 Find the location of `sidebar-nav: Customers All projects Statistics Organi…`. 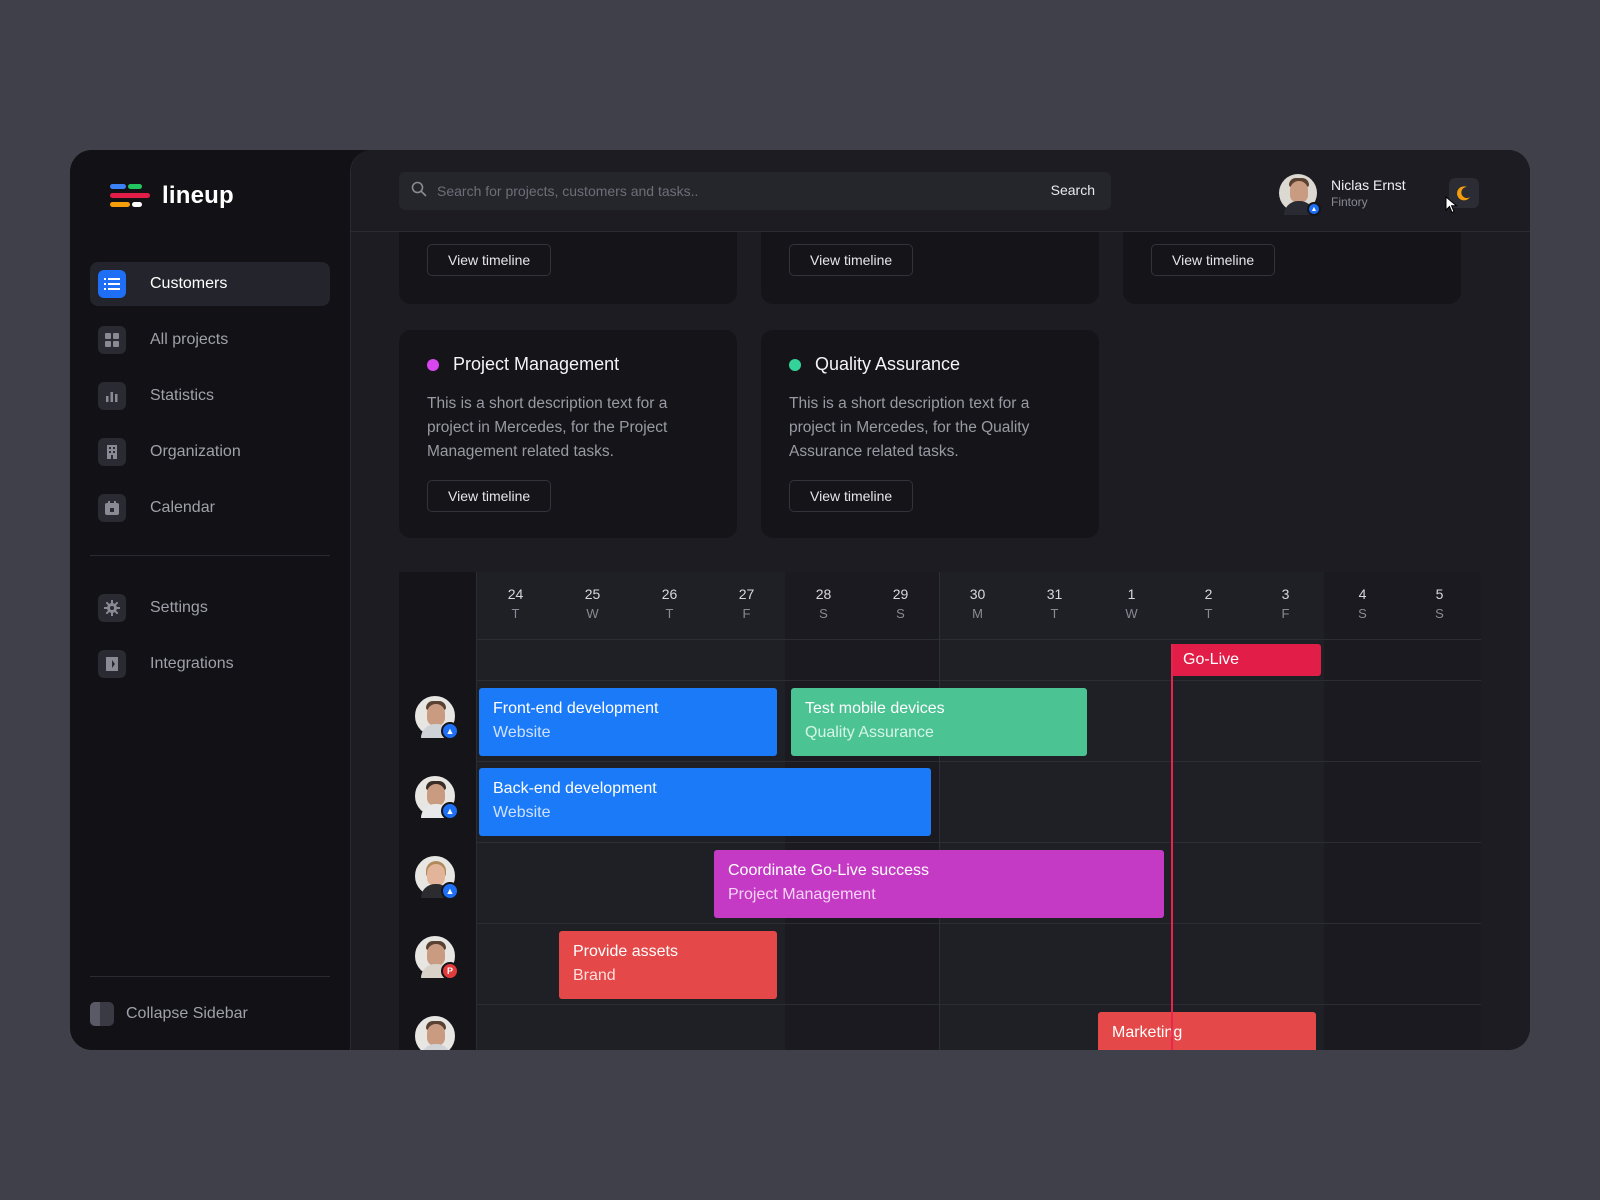

sidebar-nav: Customers All projects Statistics Organi… is located at coordinates (210, 402).